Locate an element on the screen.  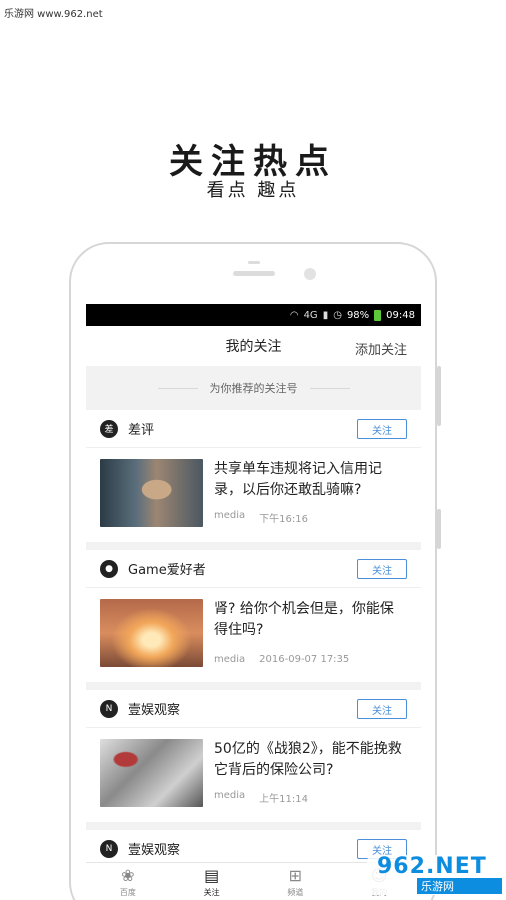
account-row: 差 差评 关注 is located at coordinates (253, 429).